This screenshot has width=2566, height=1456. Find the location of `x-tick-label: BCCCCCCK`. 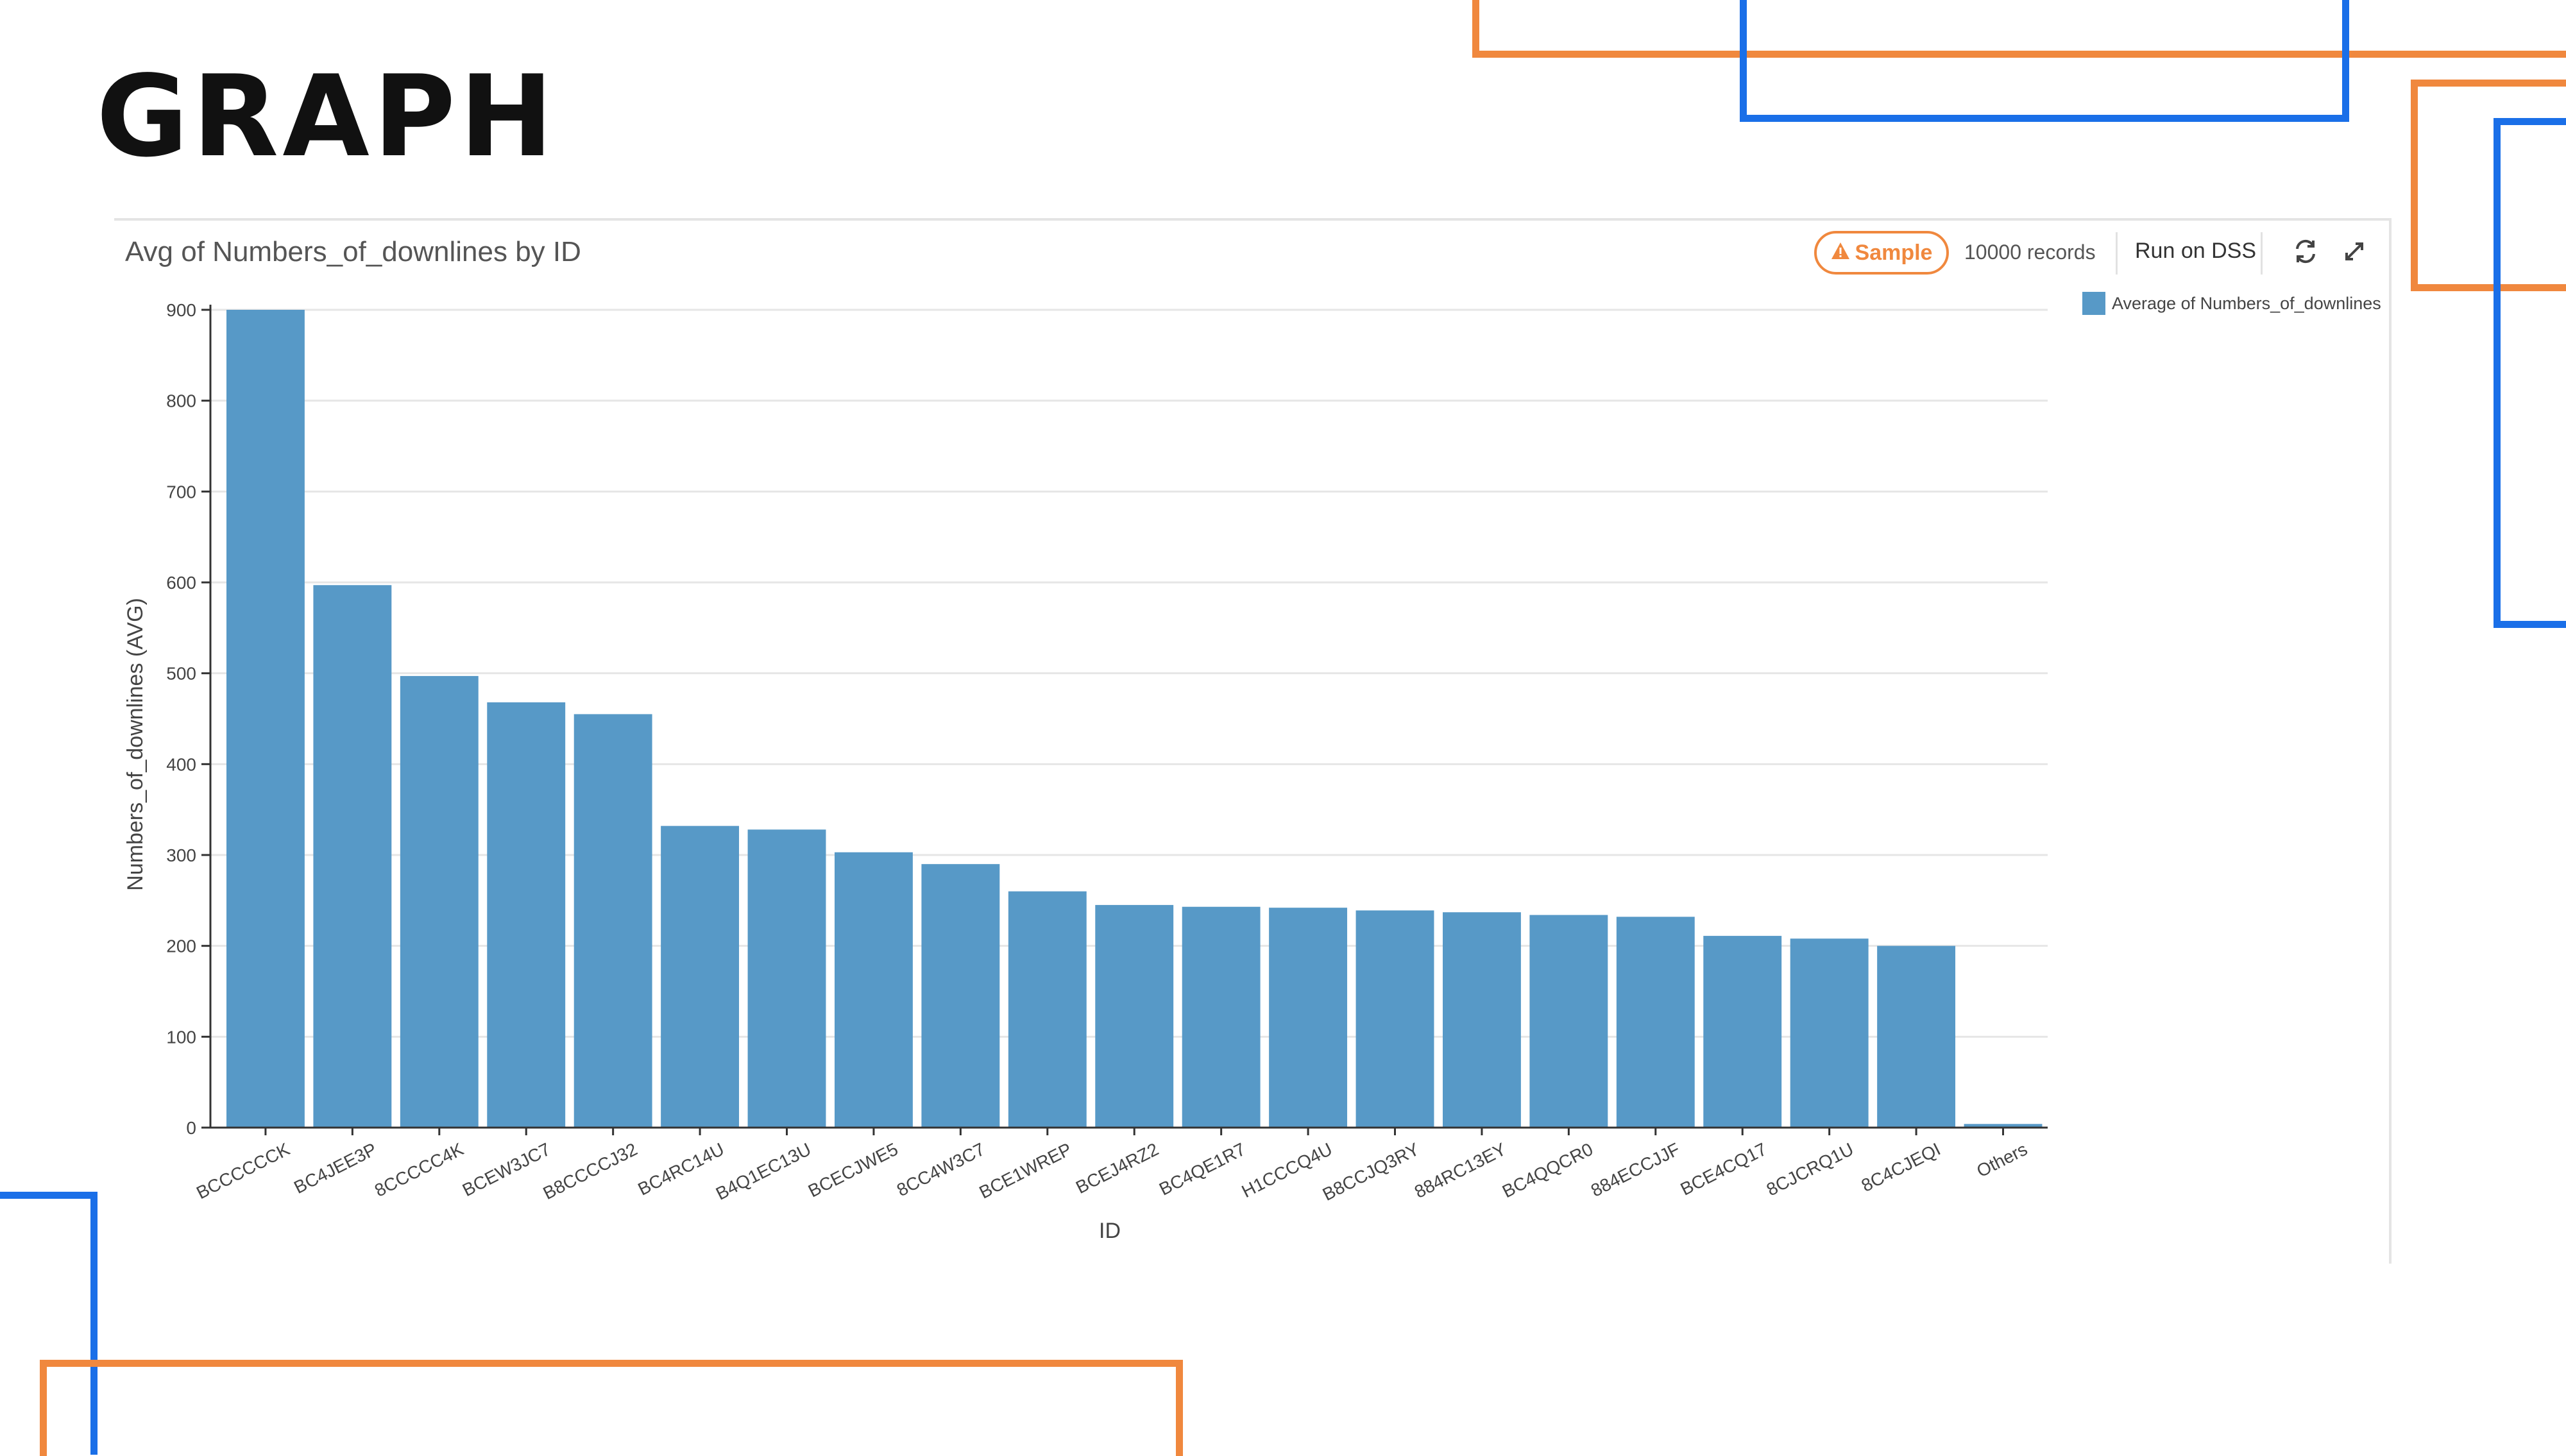

x-tick-label: BCCCCCCK is located at coordinates (243, 1171).